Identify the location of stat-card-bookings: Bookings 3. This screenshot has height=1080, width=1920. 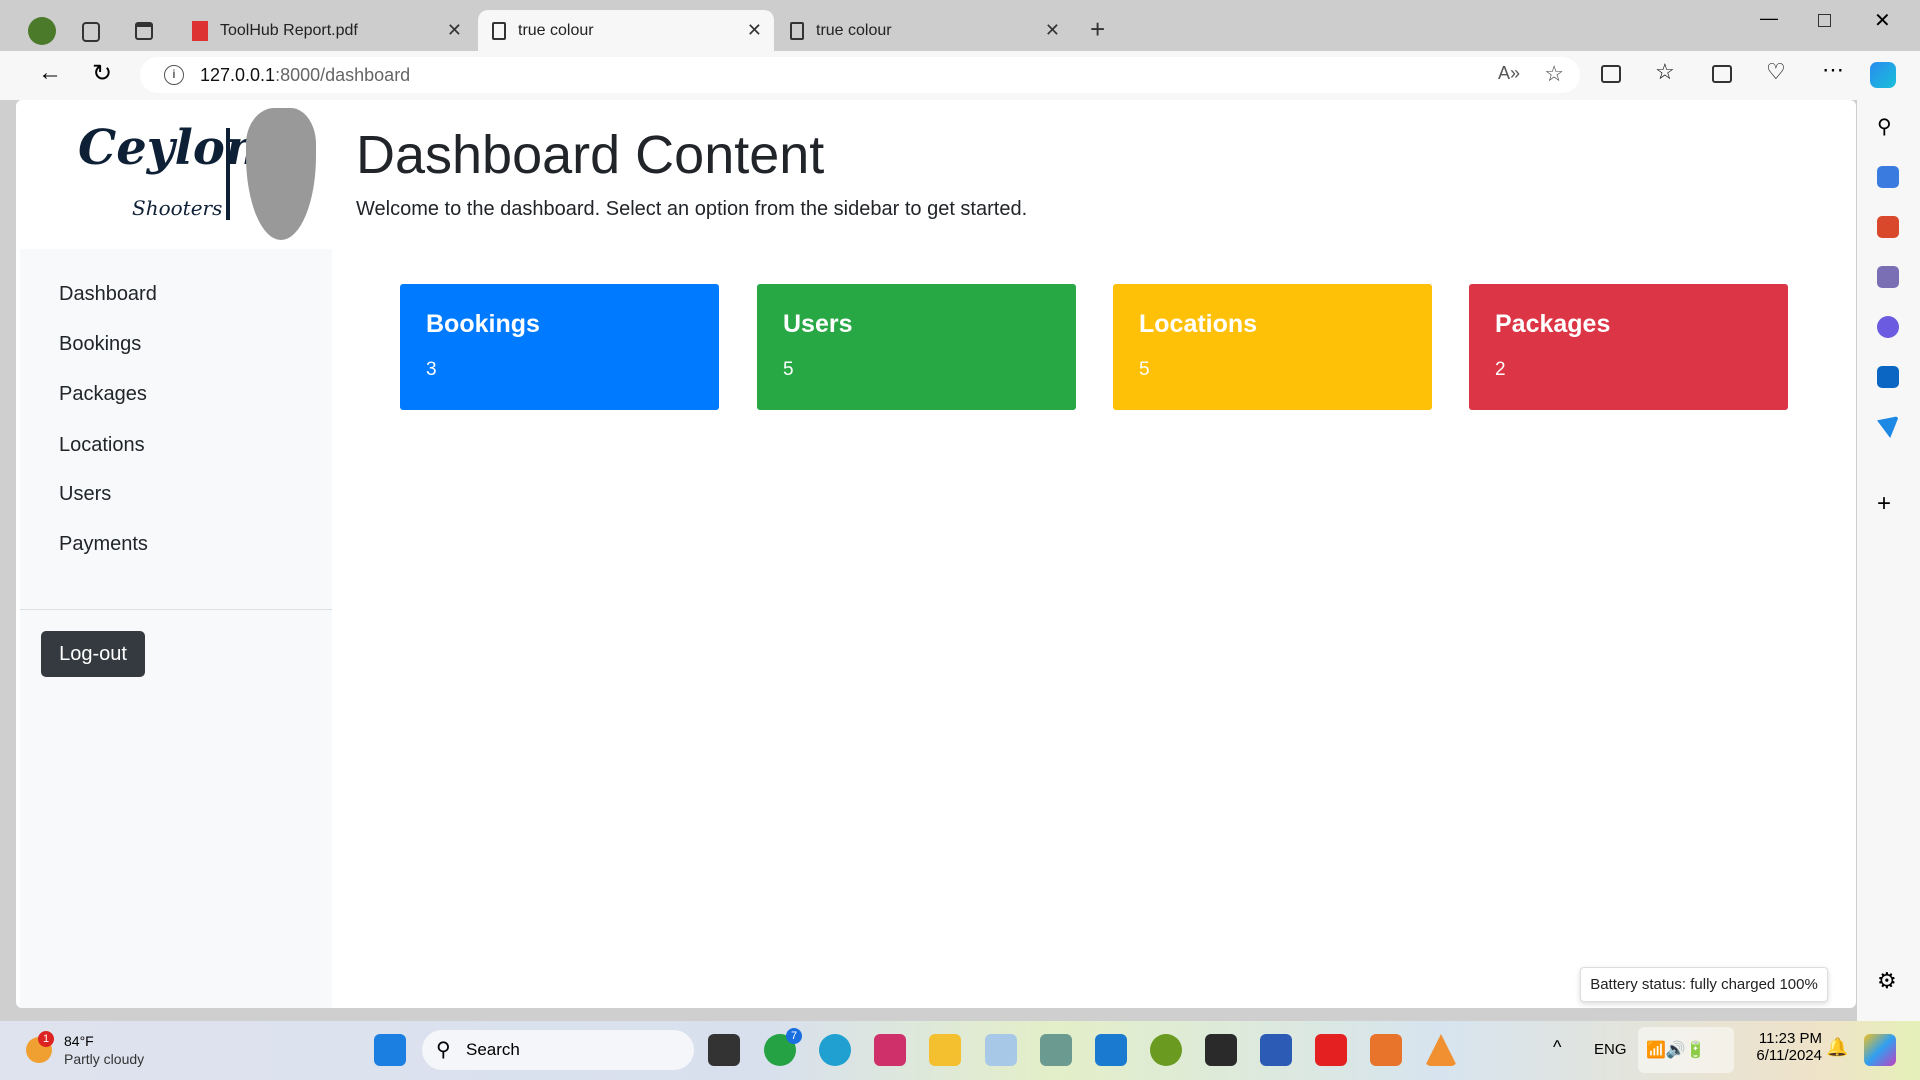
(559, 347).